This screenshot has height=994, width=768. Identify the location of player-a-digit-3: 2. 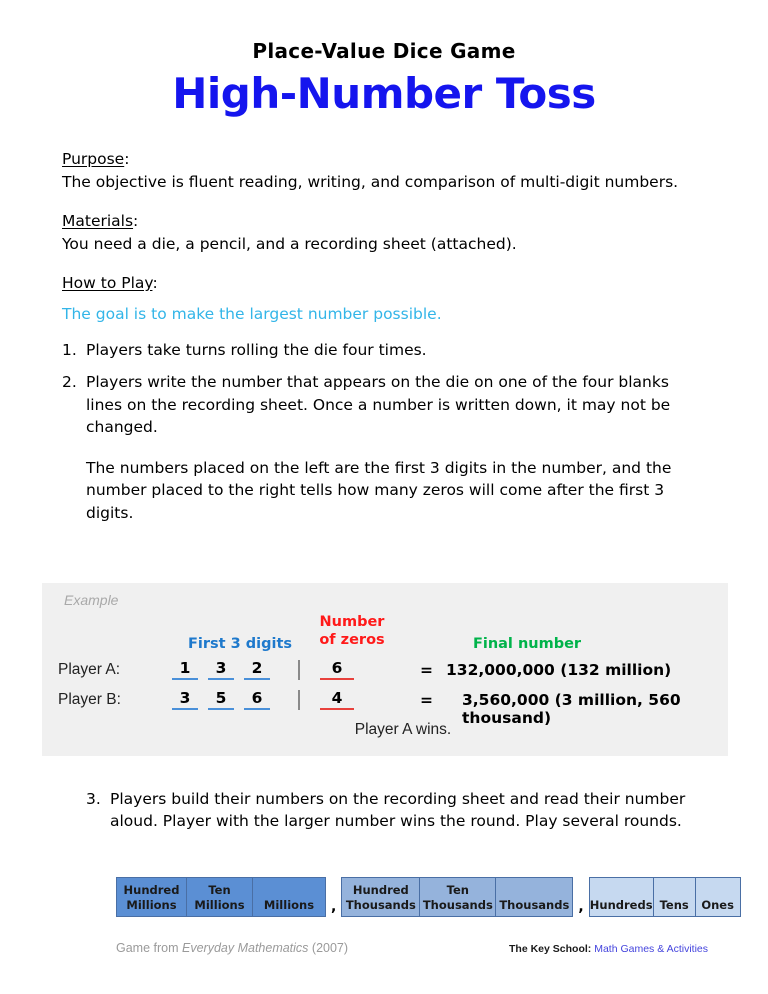
(257, 669).